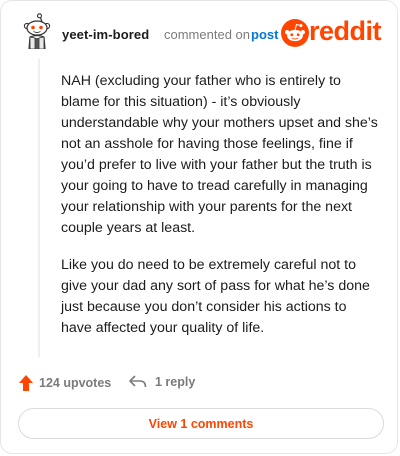 The width and height of the screenshot is (400, 456). I want to click on reply-button: 1 reply, so click(162, 382).